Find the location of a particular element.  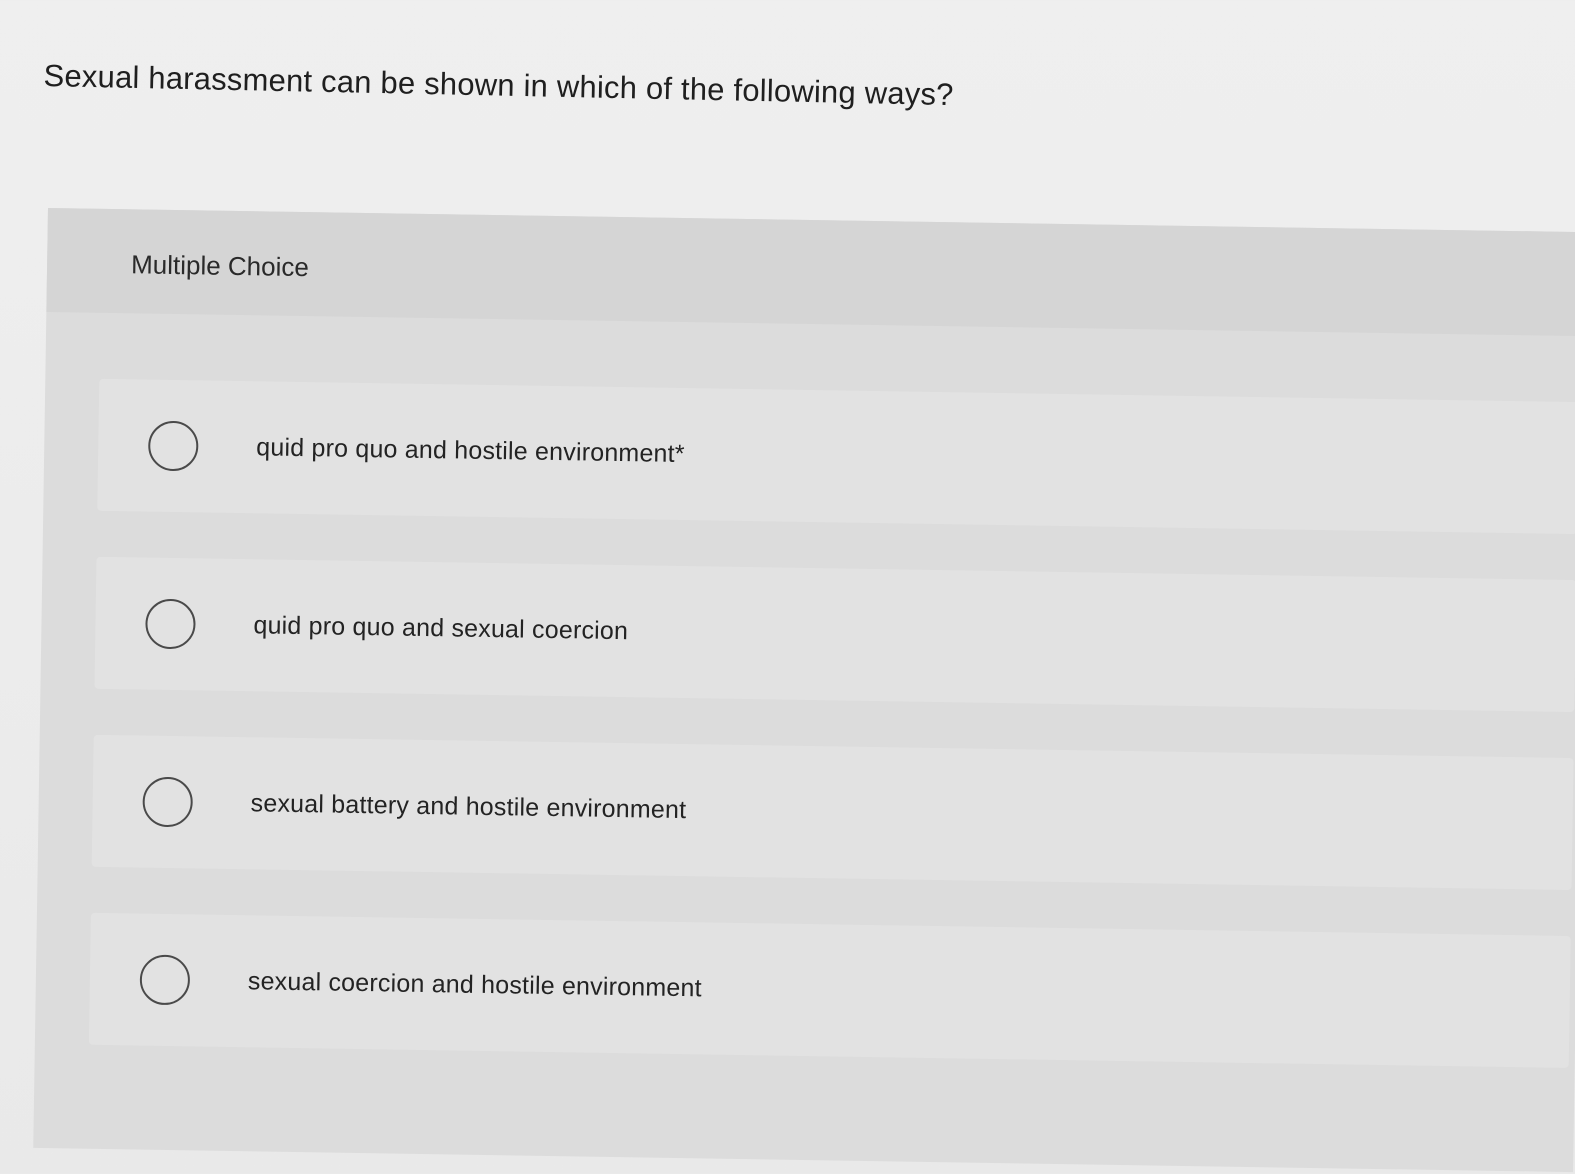

answer-option-3: sexual battery and hostile environment is located at coordinates (832, 812).